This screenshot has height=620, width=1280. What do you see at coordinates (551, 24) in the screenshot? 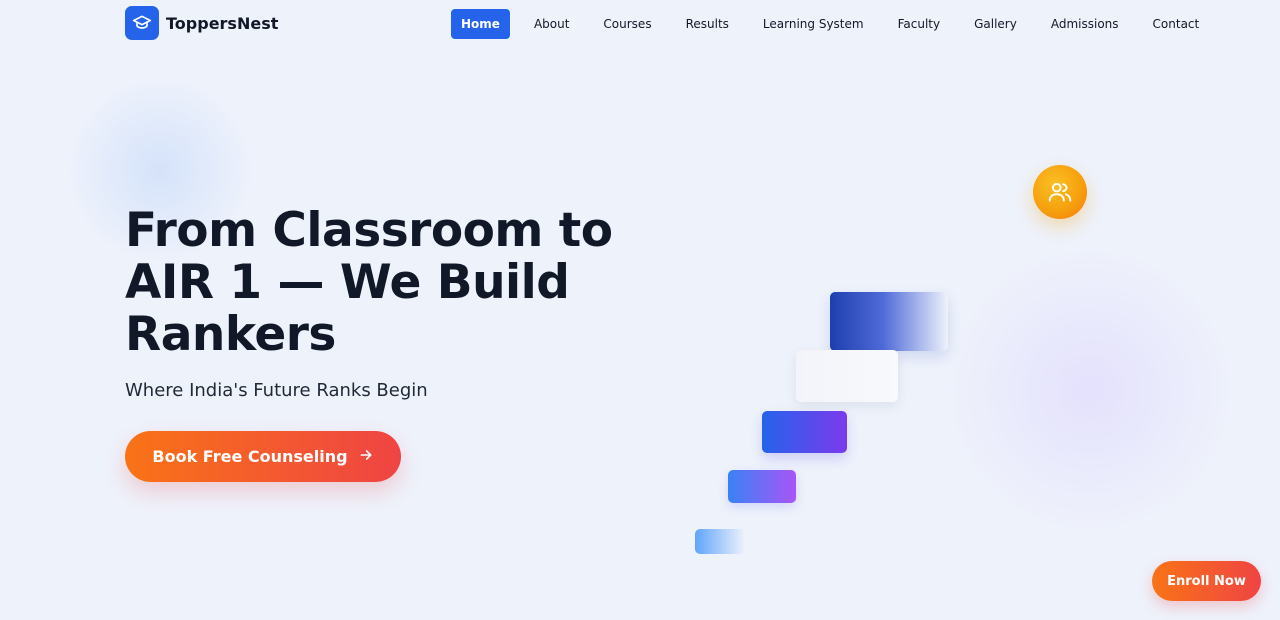
I see `nav-item-about: About` at bounding box center [551, 24].